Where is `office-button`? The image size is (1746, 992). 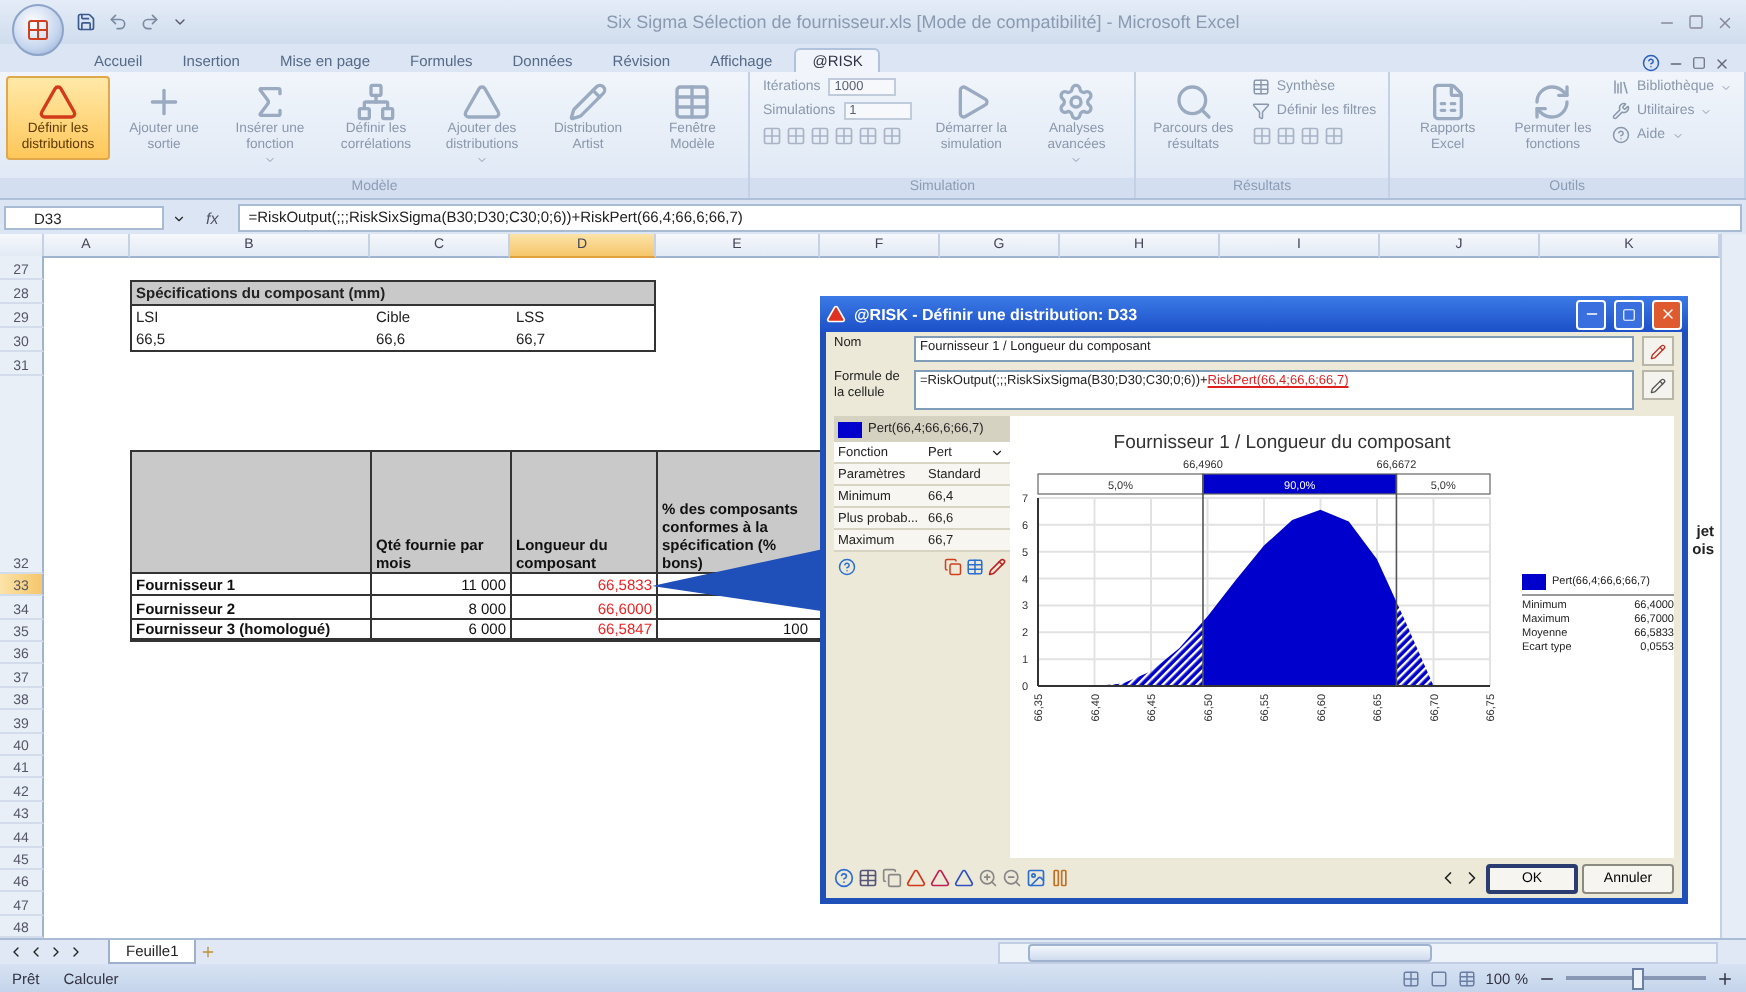 office-button is located at coordinates (38, 30).